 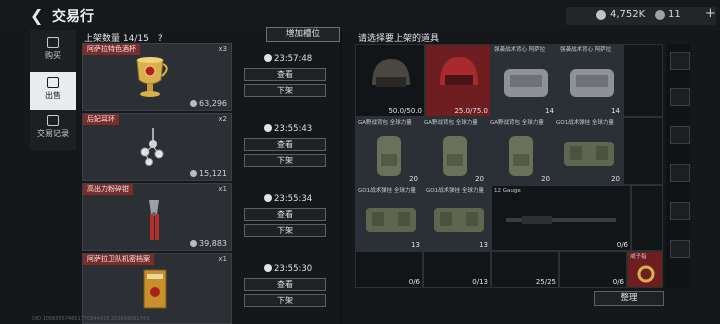 I want to click on ring-icon, so click(x=646, y=274).